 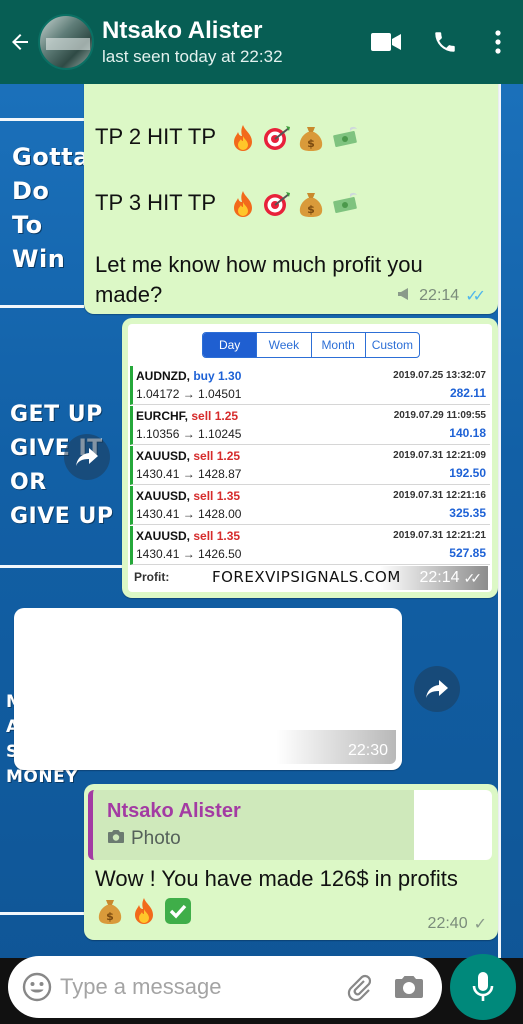 I want to click on voice-call-icon, so click(x=445, y=42).